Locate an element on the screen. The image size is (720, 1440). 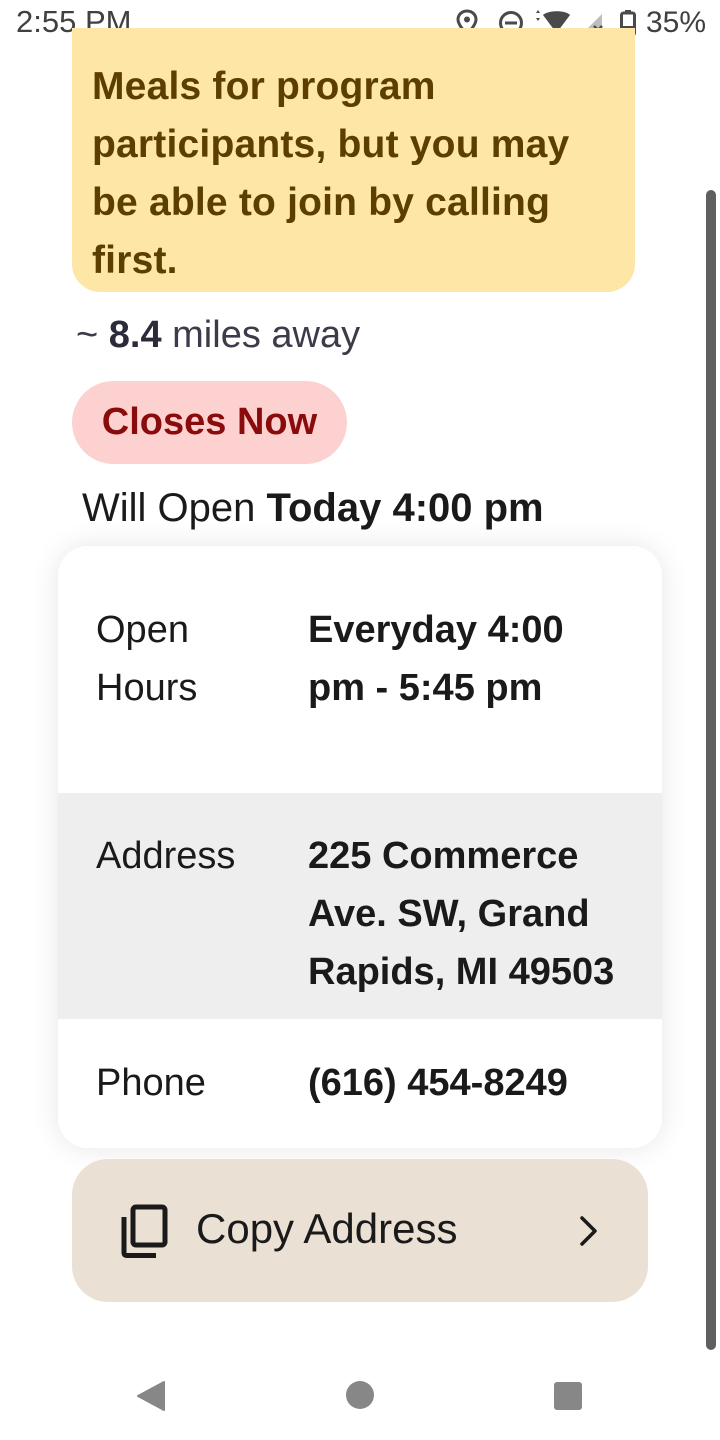
next-open-prefix: Will Open is located at coordinates (169, 508).